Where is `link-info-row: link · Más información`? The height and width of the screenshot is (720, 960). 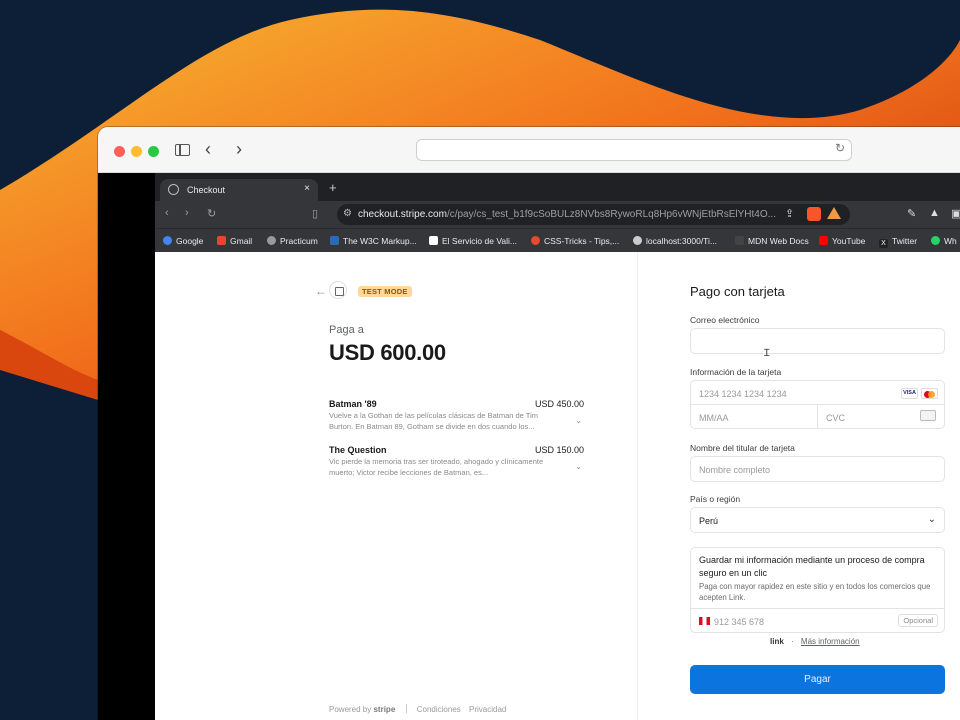
link-info-row: link · Más información is located at coordinates (815, 641).